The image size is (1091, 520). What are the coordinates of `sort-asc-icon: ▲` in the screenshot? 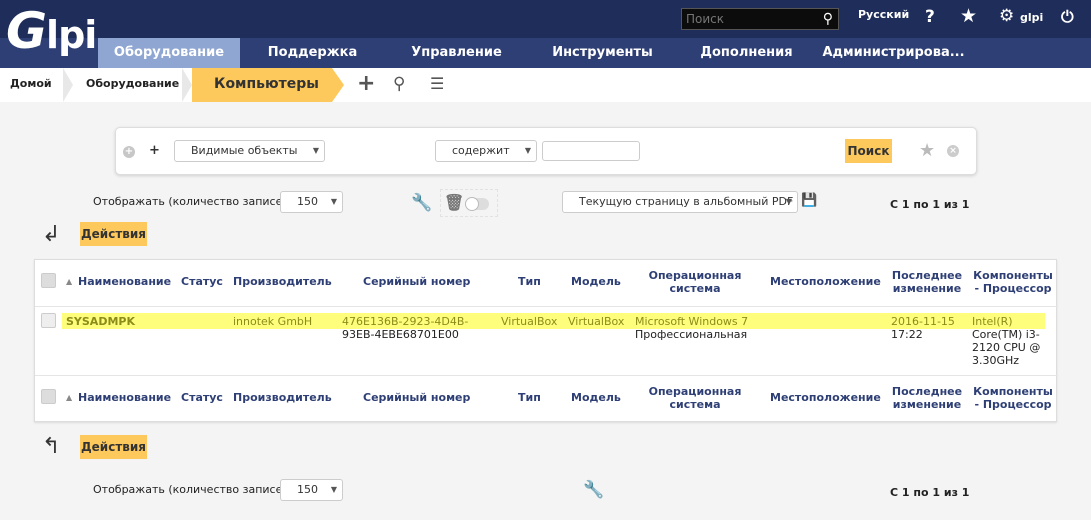 It's located at (69, 397).